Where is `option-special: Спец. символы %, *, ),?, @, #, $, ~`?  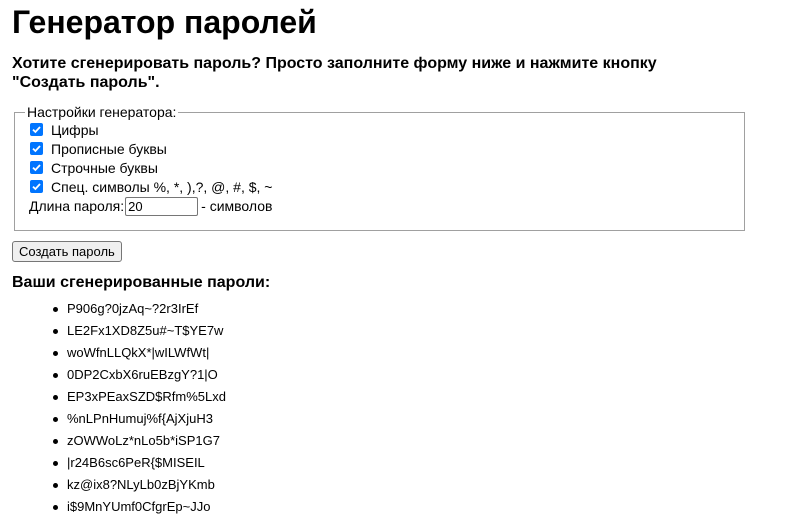
option-special: Спец. символы %, *, ),?, @, #, $, ~ is located at coordinates (382, 186).